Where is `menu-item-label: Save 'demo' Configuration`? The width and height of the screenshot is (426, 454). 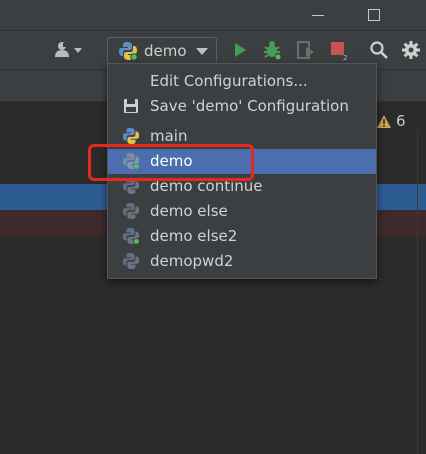
menu-item-label: Save 'demo' Configuration is located at coordinates (249, 106).